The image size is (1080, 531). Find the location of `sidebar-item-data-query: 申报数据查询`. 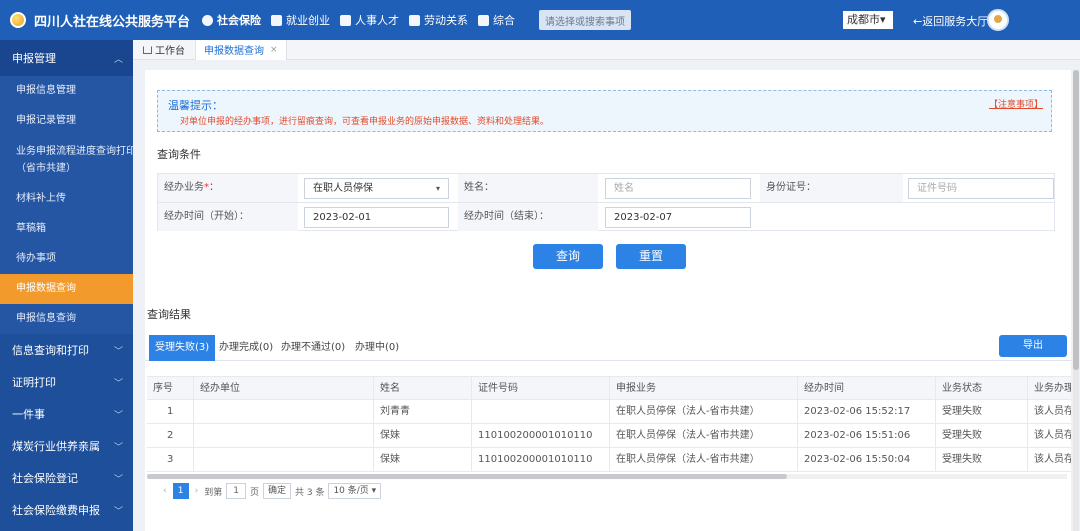

sidebar-item-data-query: 申报数据查询 is located at coordinates (66, 289).